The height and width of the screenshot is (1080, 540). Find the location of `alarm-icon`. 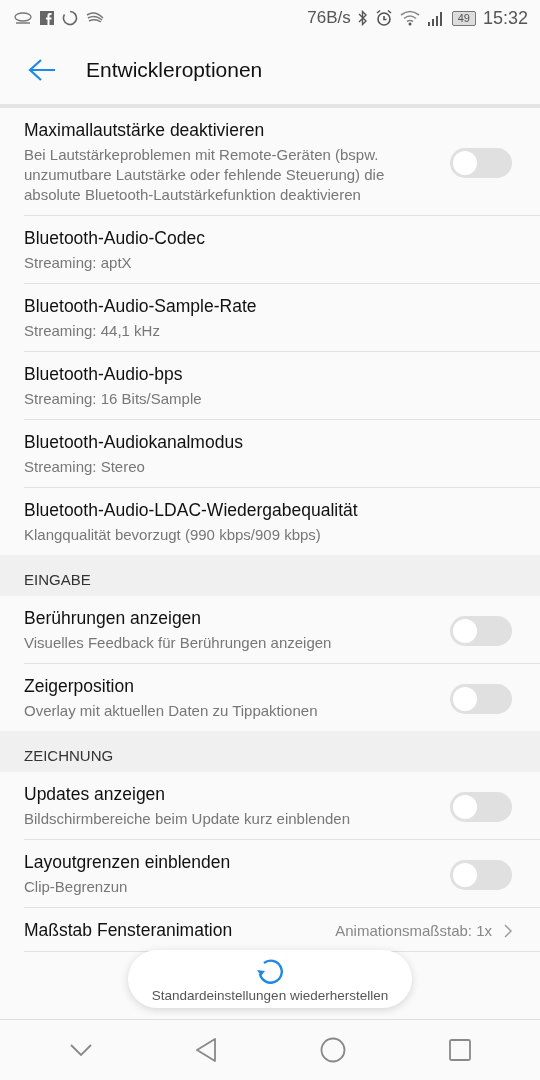

alarm-icon is located at coordinates (383, 18).